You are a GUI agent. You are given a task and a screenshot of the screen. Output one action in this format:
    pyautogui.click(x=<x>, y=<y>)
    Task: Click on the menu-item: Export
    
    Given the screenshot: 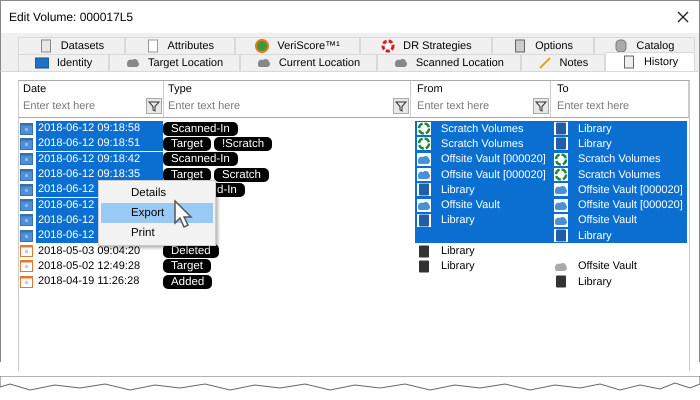 What is the action you would take?
    pyautogui.click(x=157, y=213)
    